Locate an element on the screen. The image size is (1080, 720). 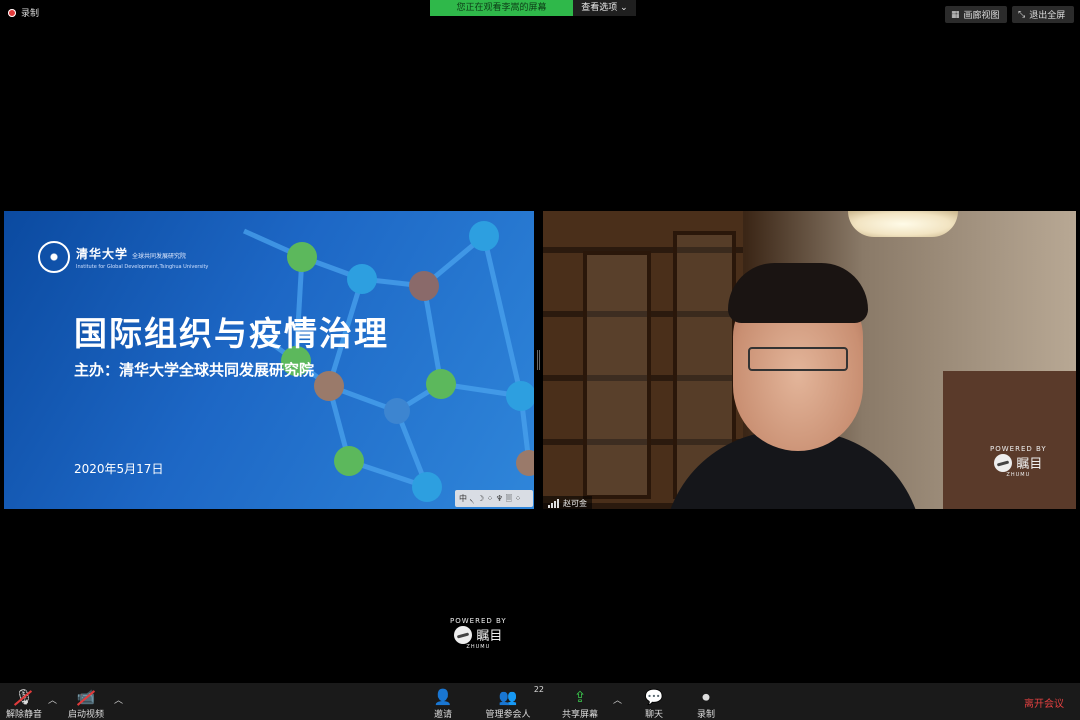
add-user-icon: 👤 is located at coordinates (443, 697).